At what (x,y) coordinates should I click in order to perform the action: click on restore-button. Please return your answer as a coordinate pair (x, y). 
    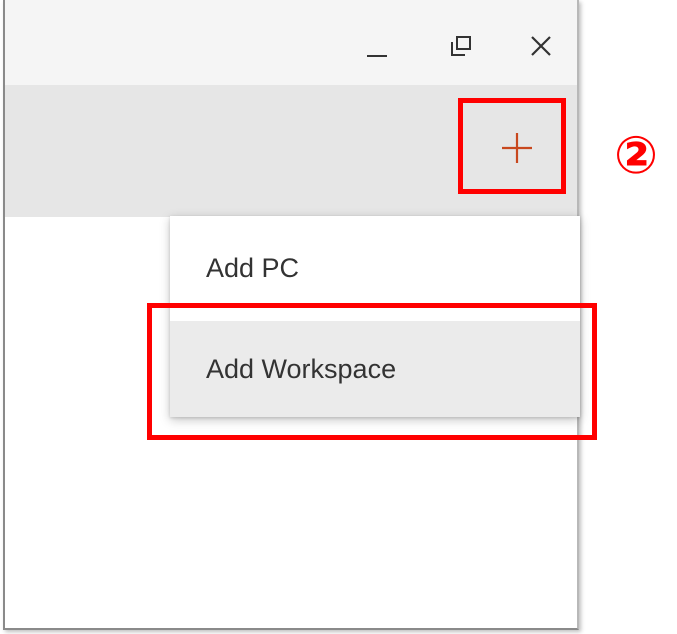
    Looking at the image, I should click on (461, 46).